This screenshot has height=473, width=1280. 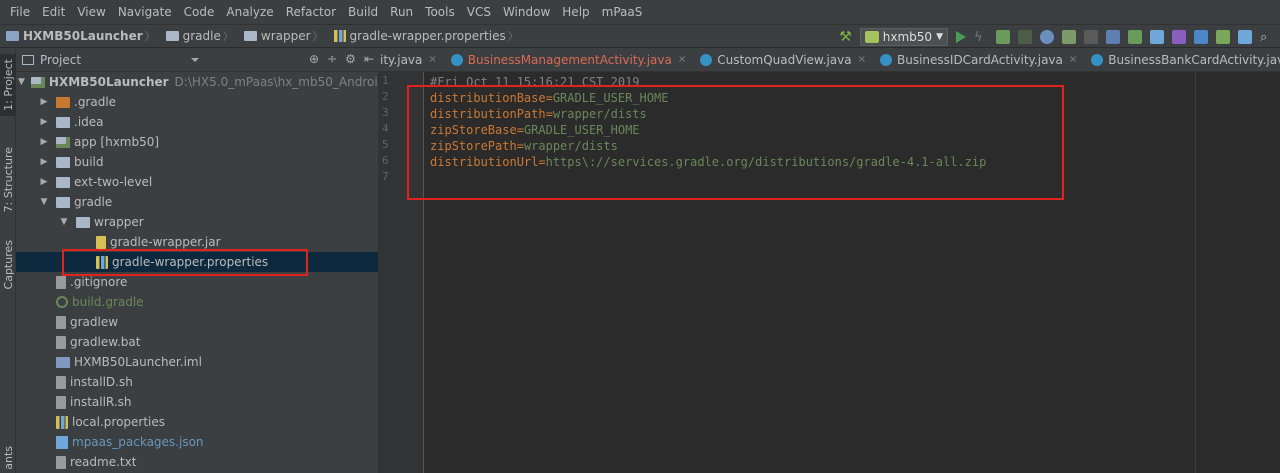 What do you see at coordinates (60, 60) in the screenshot?
I see `project-view-select: Project` at bounding box center [60, 60].